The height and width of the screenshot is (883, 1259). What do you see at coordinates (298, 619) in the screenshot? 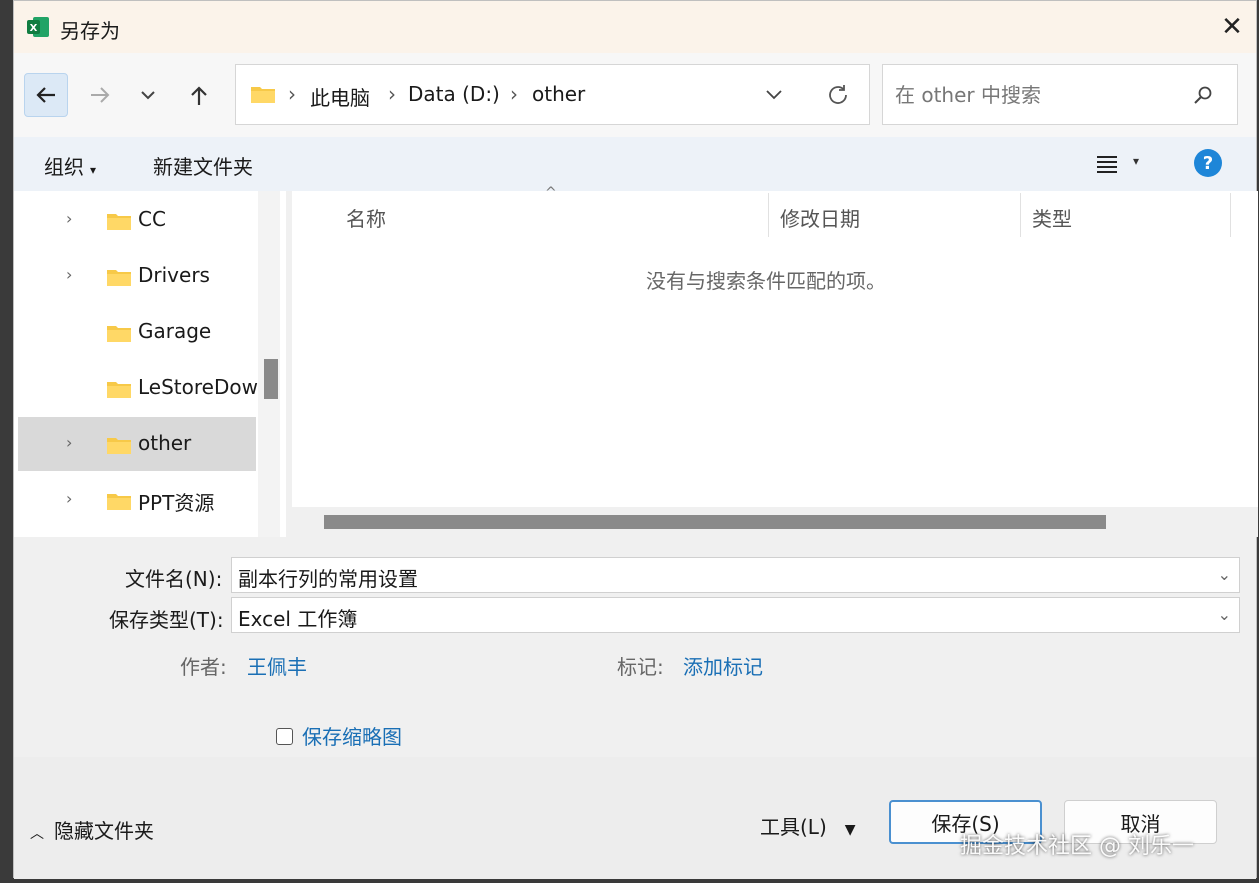
I see `filetype-value: Excel 工作簿` at bounding box center [298, 619].